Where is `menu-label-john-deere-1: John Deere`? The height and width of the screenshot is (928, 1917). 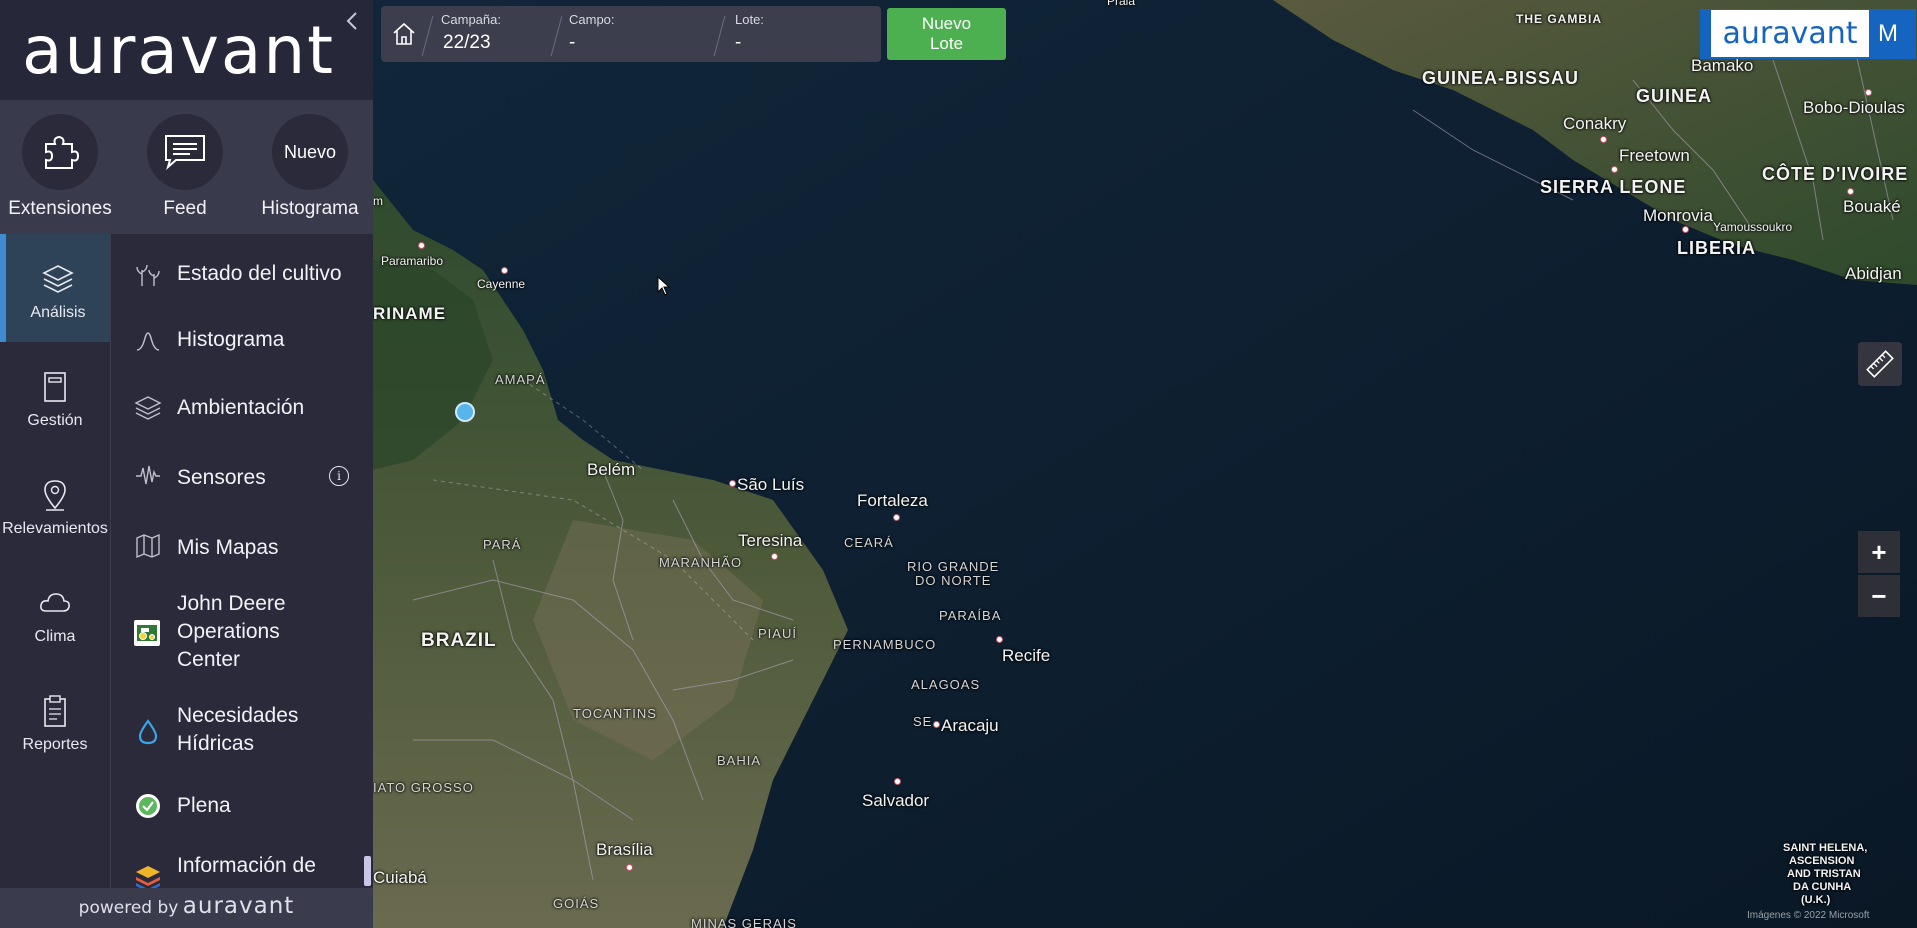 menu-label-john-deere-1: John Deere is located at coordinates (231, 603).